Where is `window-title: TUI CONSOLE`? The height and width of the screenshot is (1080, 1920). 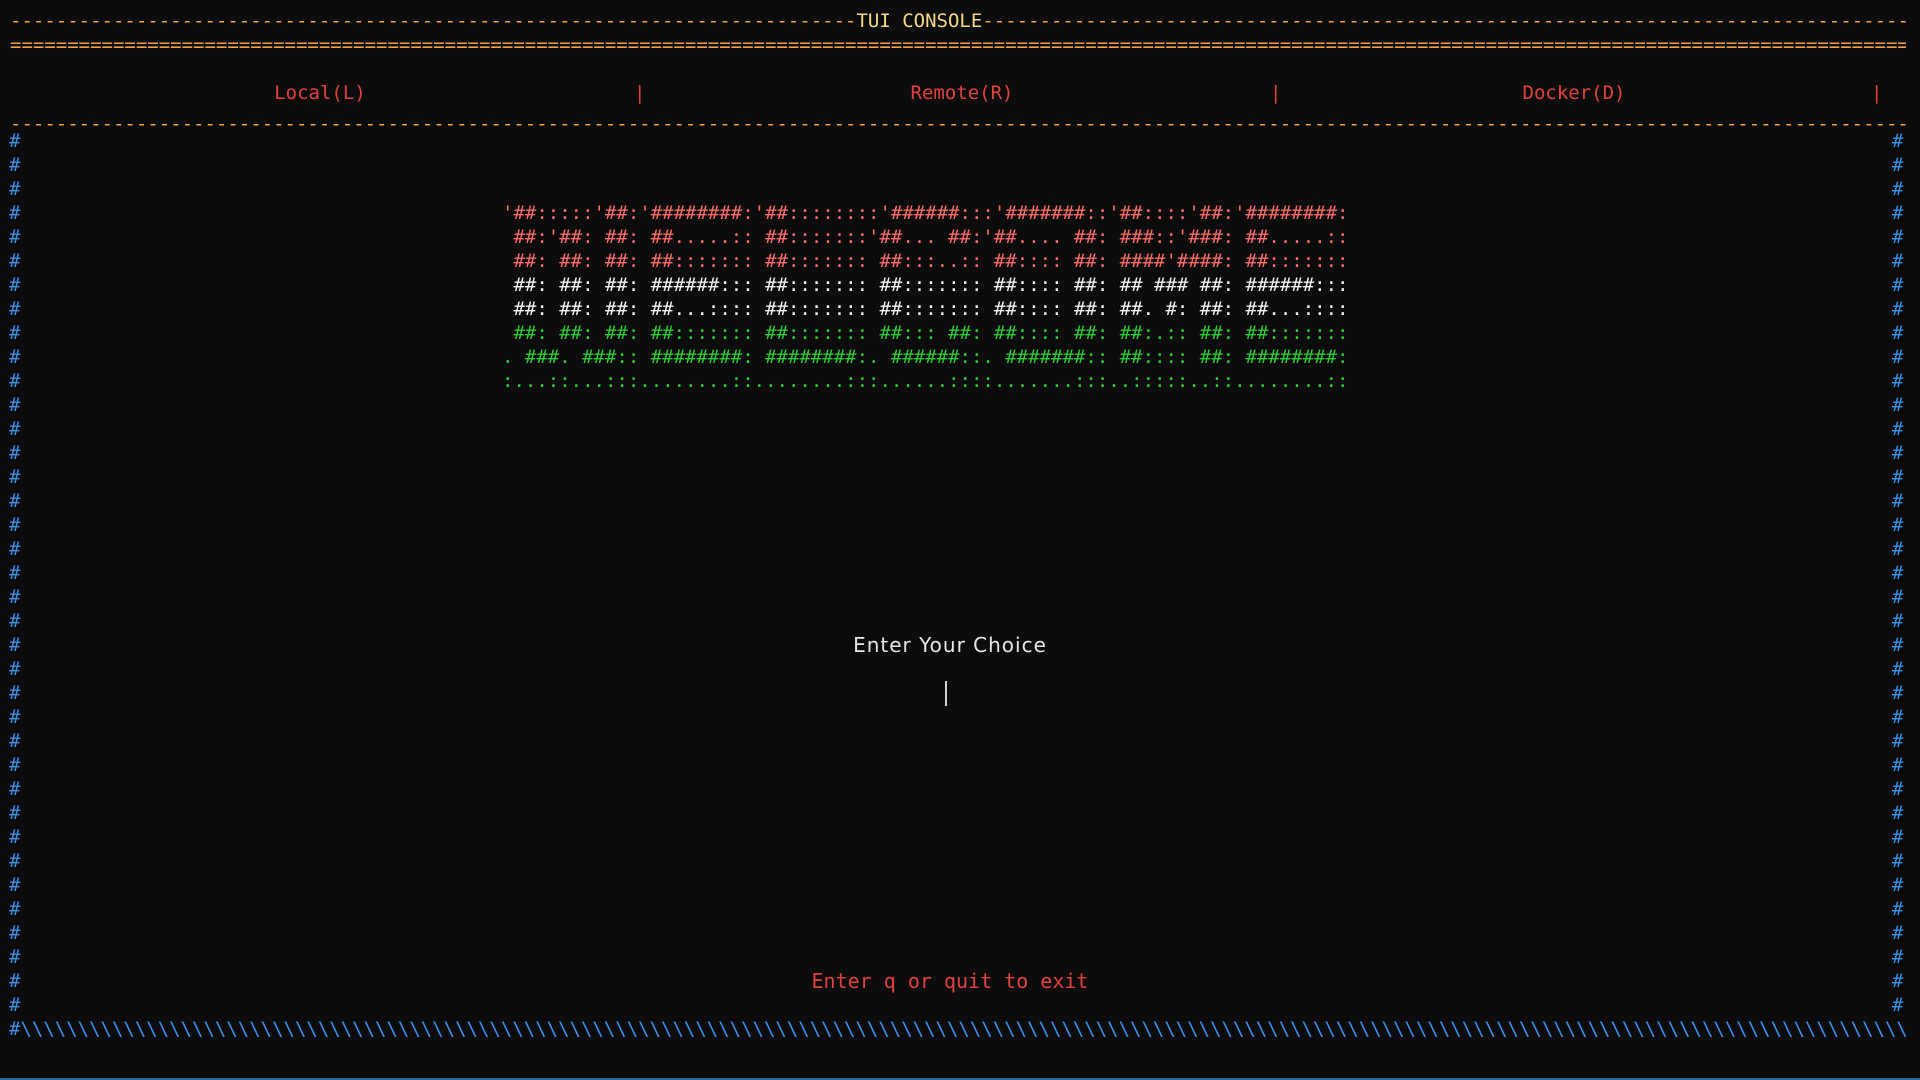
window-title: TUI CONSOLE is located at coordinates (919, 21).